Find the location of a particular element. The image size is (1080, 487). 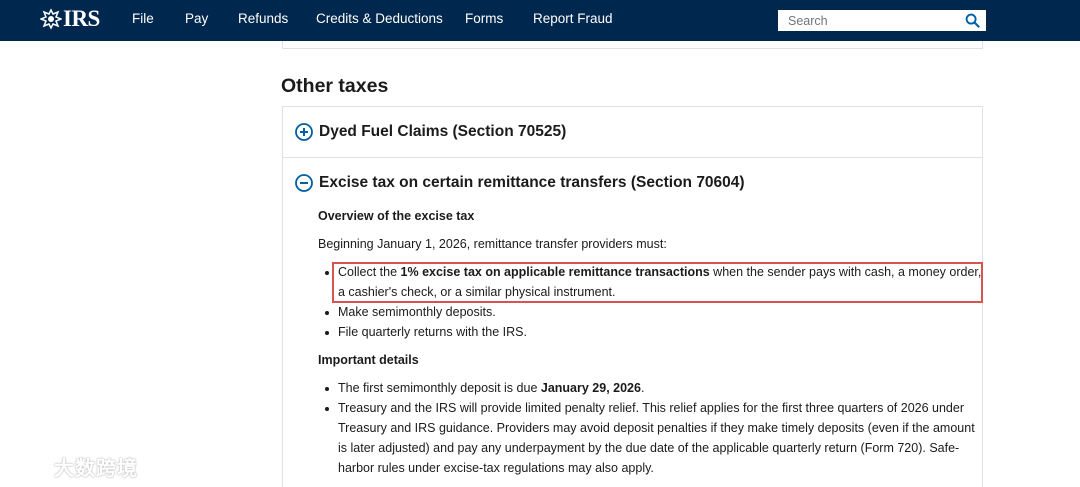

watermark: 大数跨境 is located at coordinates (73, 466).